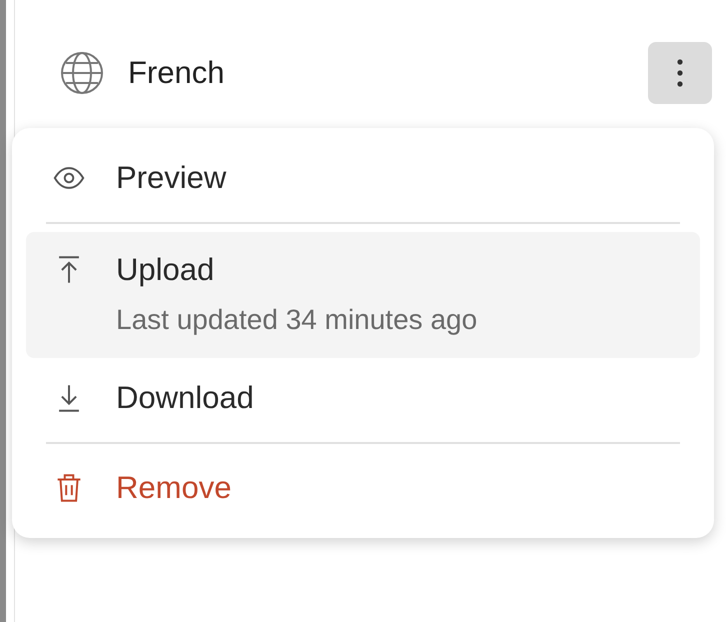  Describe the element at coordinates (172, 178) in the screenshot. I see `menu-item-label: Preview` at that location.